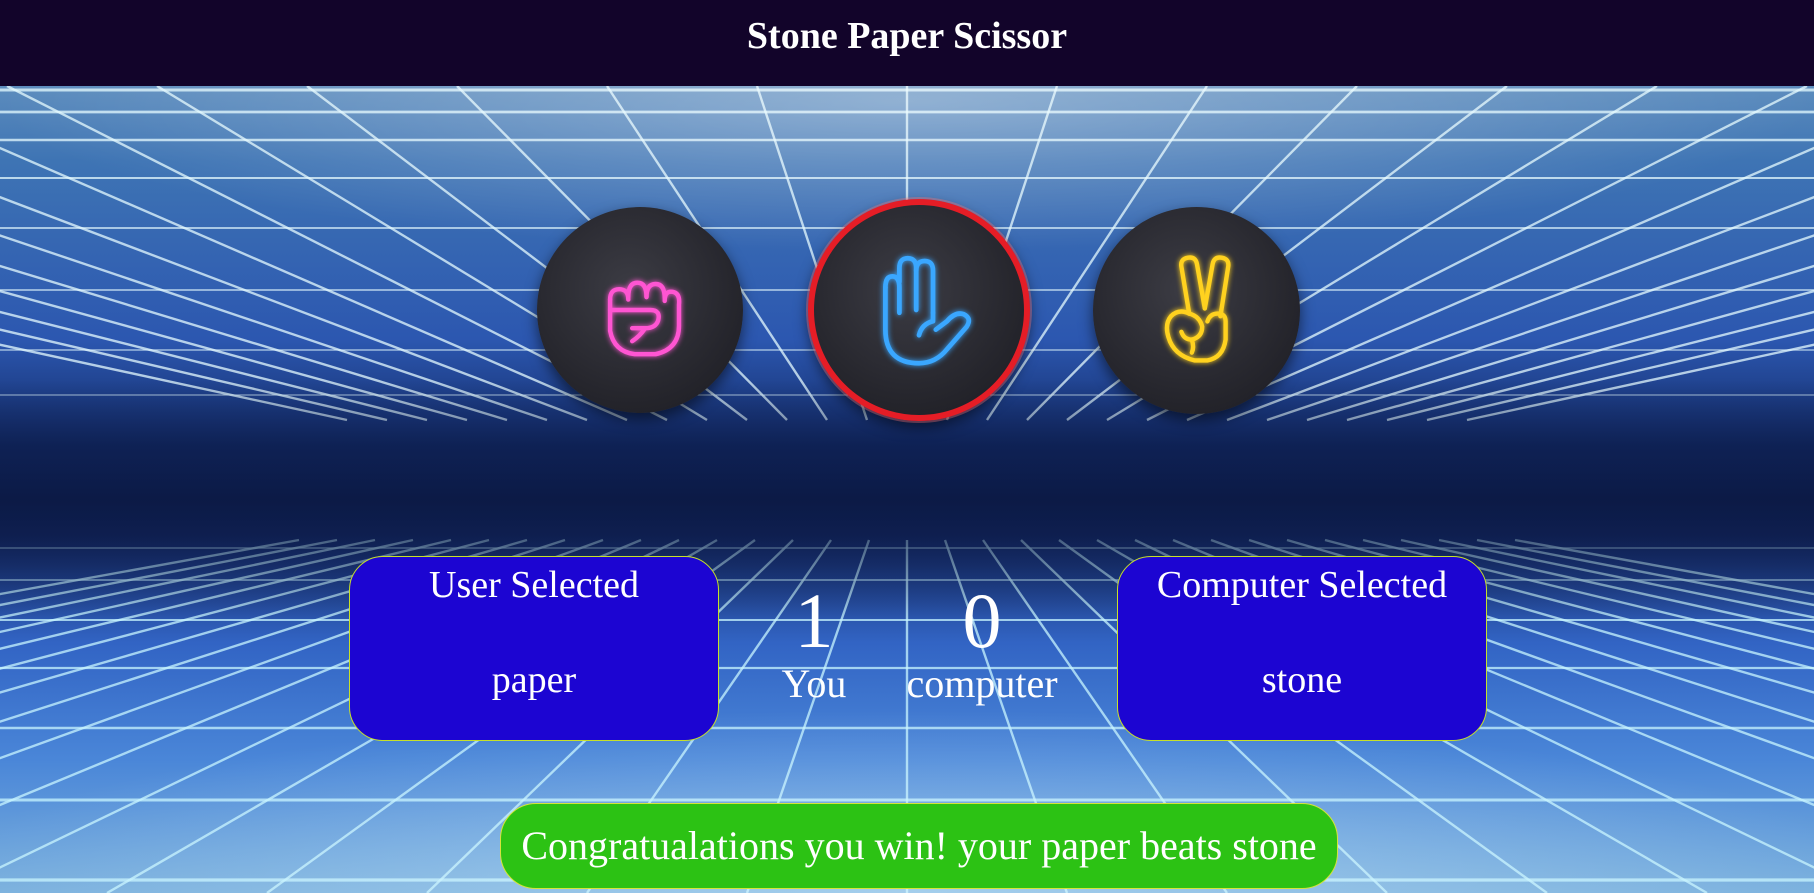 The height and width of the screenshot is (893, 1814). Describe the element at coordinates (982, 683) in the screenshot. I see `computer-score-label: computer` at that location.